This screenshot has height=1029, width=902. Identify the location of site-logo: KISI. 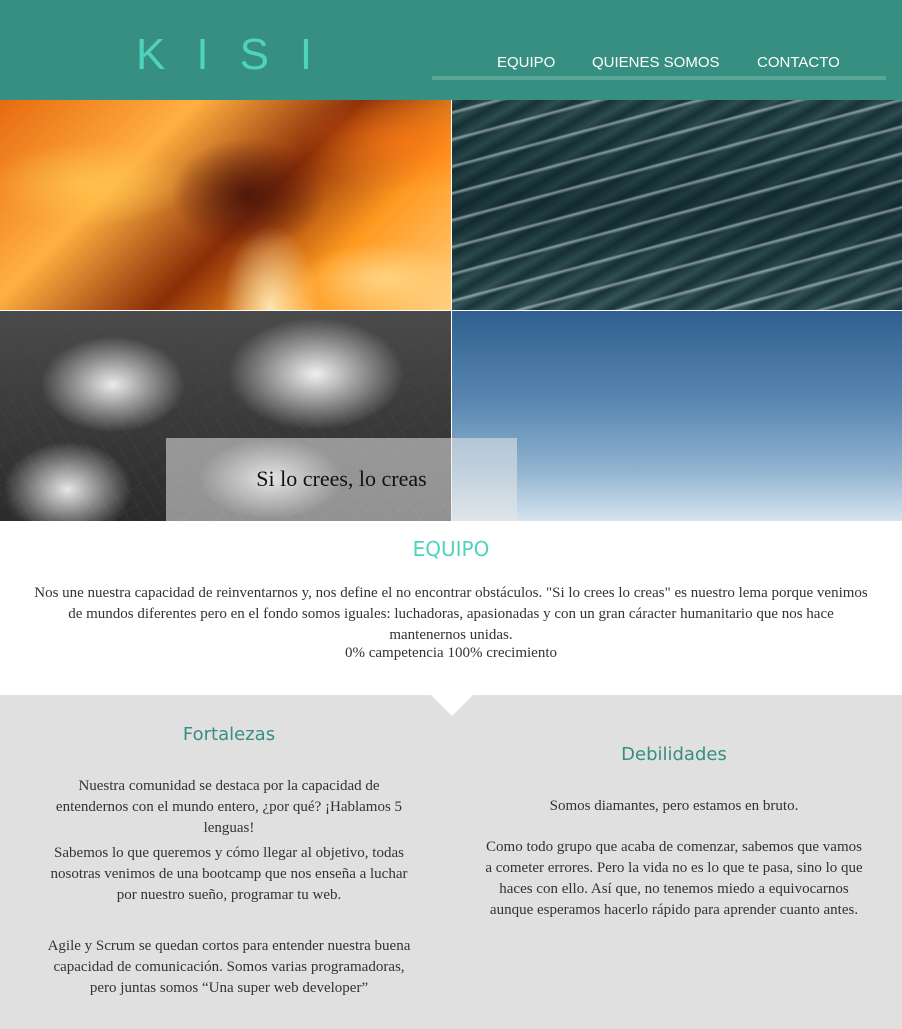
(239, 55).